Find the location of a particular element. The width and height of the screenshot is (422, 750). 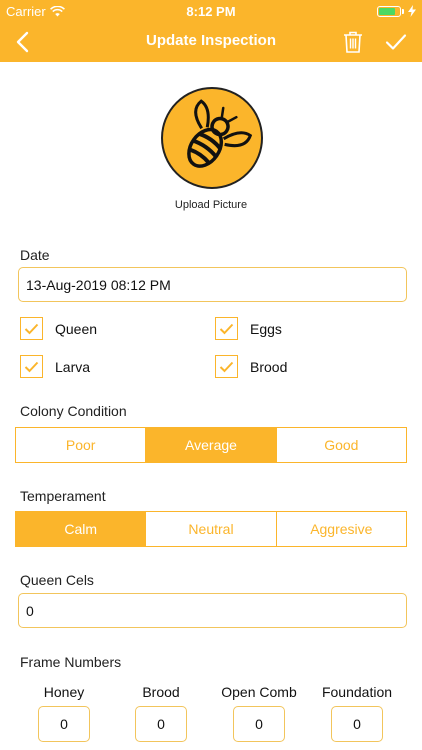

date-label: Date is located at coordinates (35, 255).